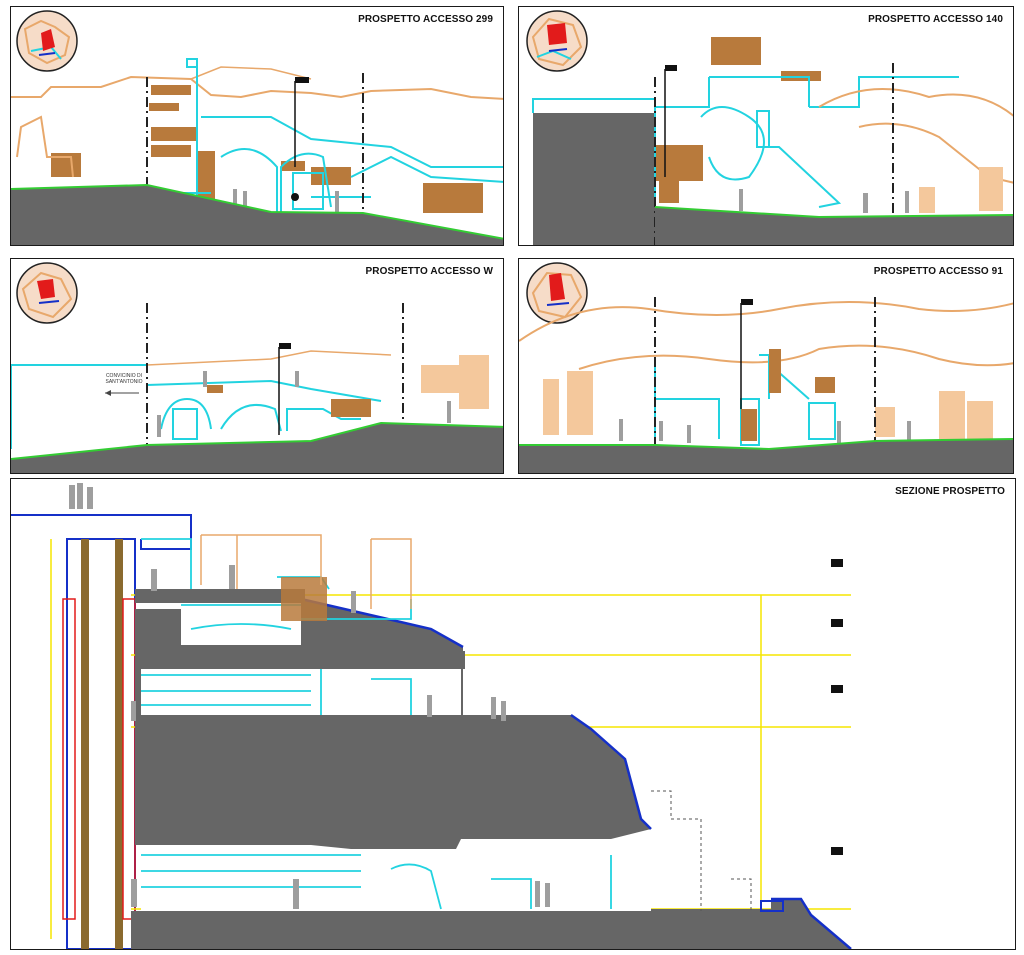  I want to click on panel-title-91: PROSPETTO ACCESSO 91, so click(938, 271).